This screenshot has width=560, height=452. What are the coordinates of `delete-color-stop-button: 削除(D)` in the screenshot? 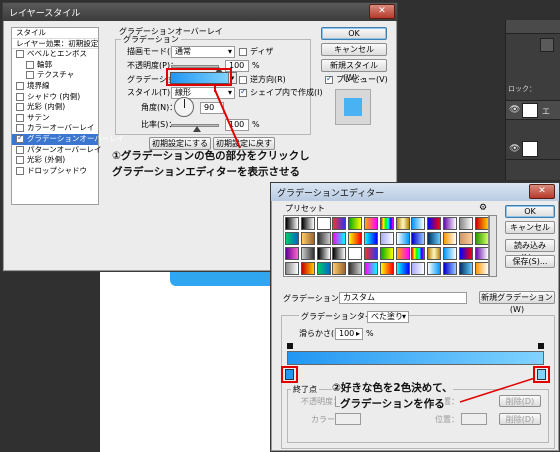 It's located at (520, 419).